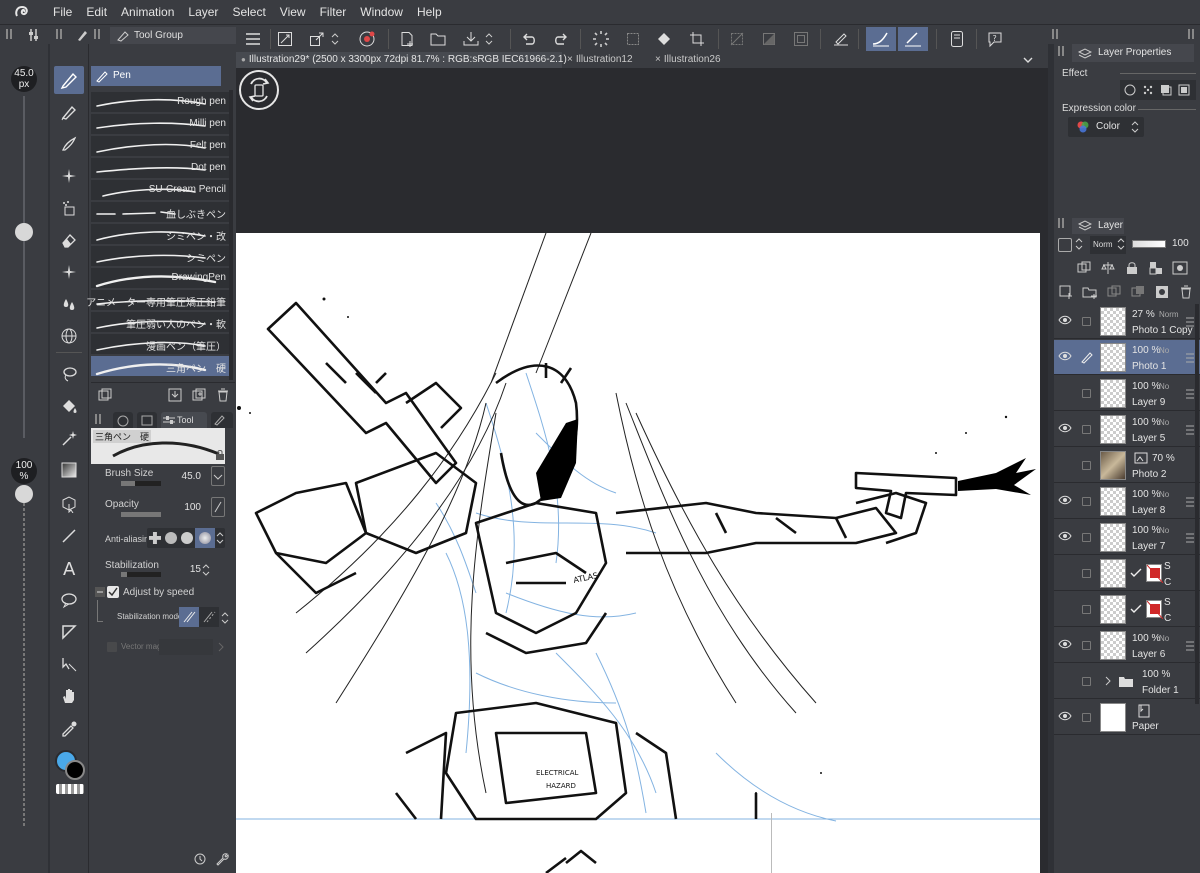 The height and width of the screenshot is (873, 1200). What do you see at coordinates (1133, 53) in the screenshot?
I see `layer-properties-tab: Layer Properties` at bounding box center [1133, 53].